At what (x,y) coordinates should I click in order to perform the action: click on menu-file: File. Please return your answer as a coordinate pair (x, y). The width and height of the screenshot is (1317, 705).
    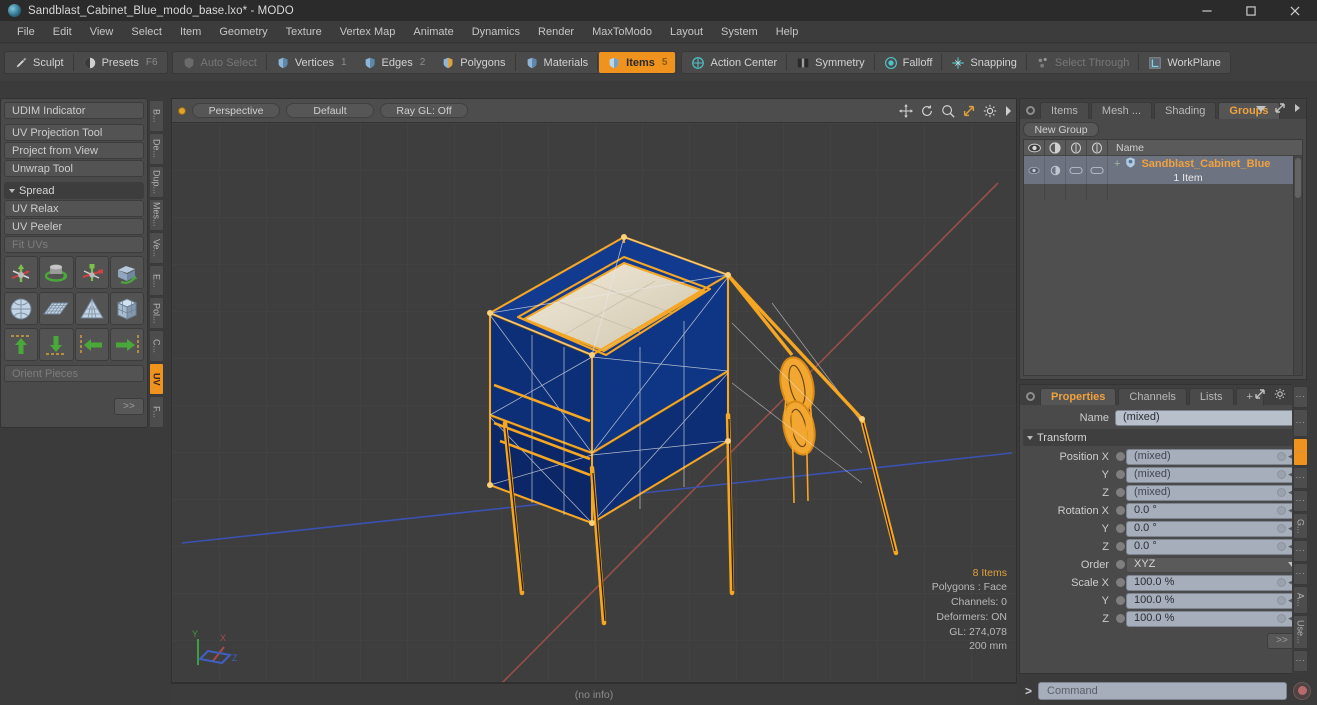
    Looking at the image, I should click on (26, 32).